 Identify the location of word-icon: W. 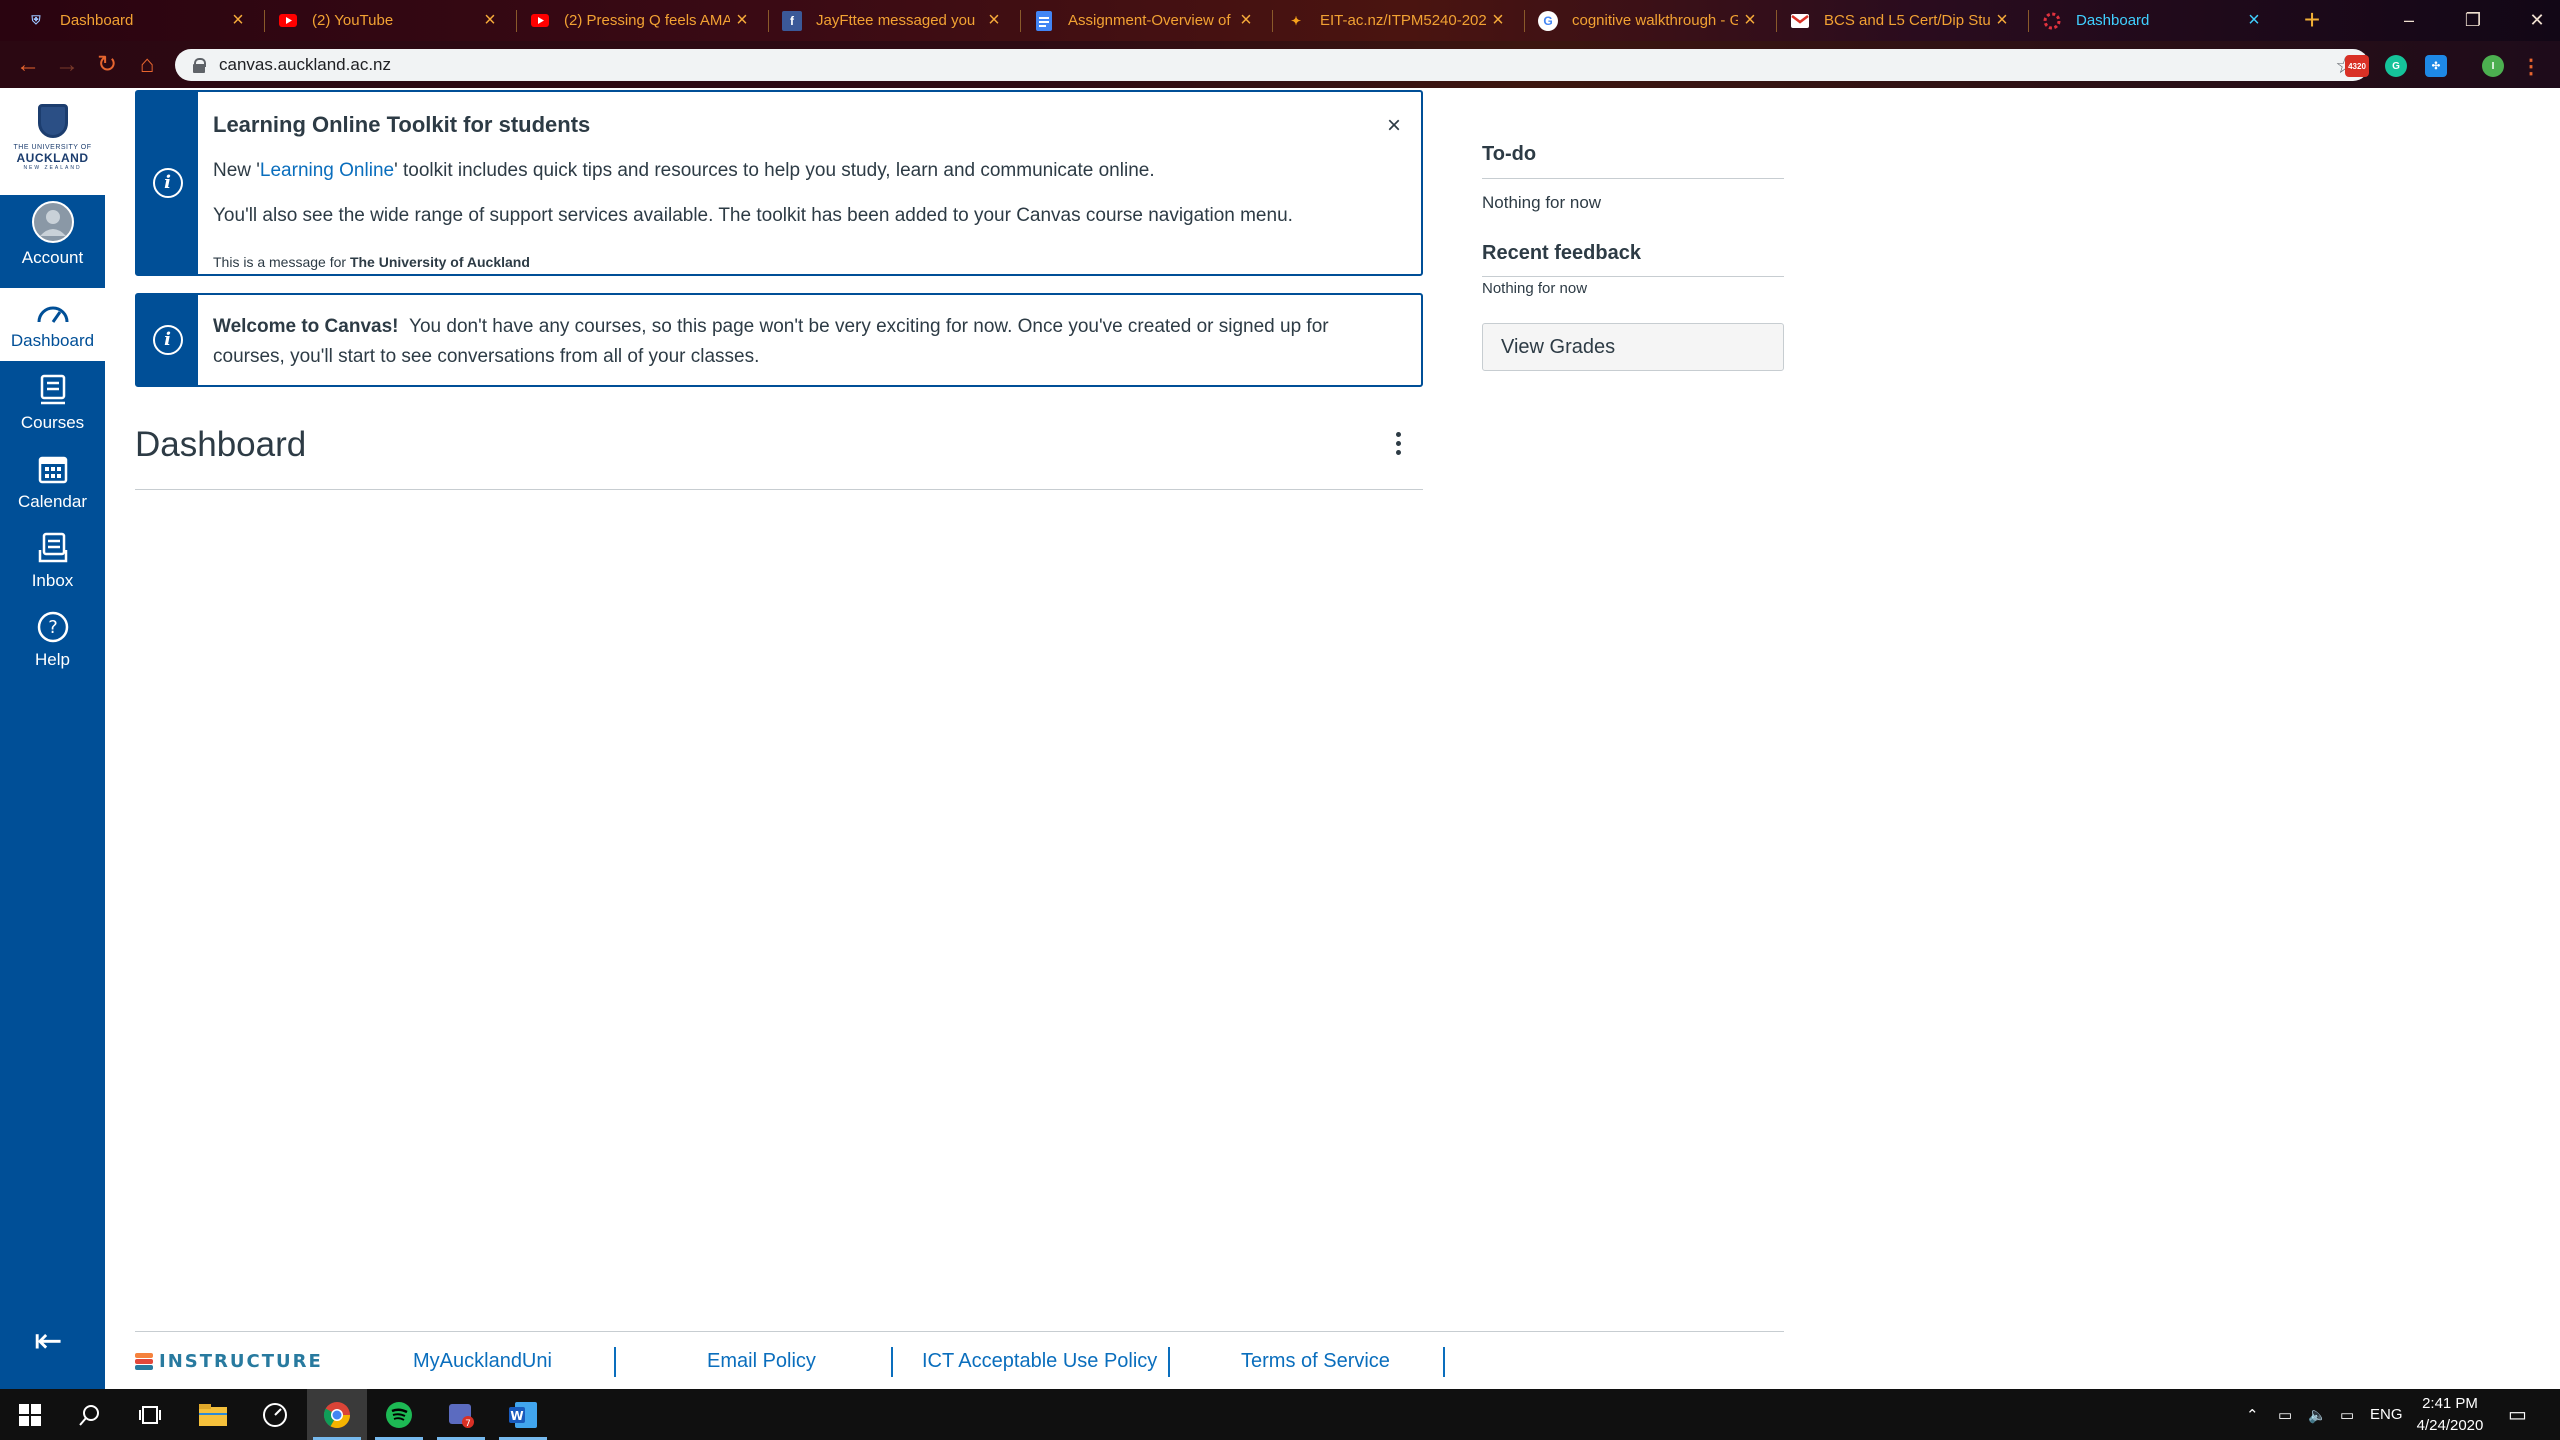
(523, 1414).